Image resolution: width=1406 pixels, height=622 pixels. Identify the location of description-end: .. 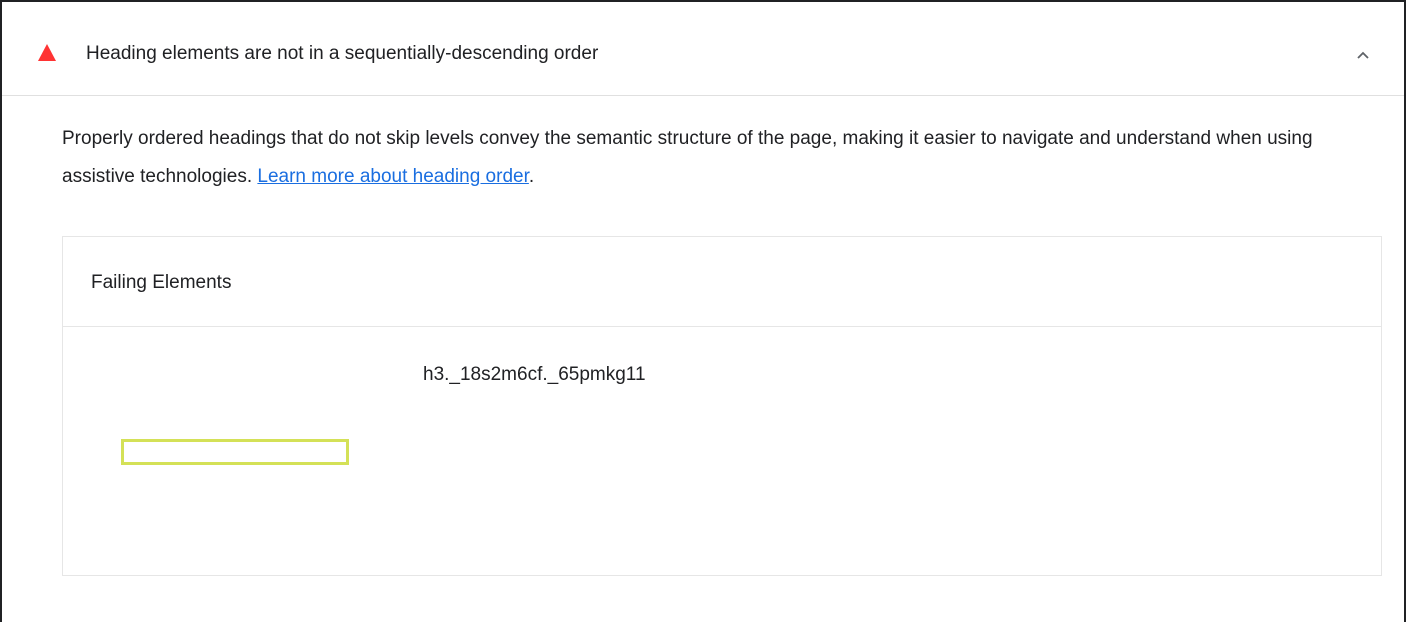
(531, 176).